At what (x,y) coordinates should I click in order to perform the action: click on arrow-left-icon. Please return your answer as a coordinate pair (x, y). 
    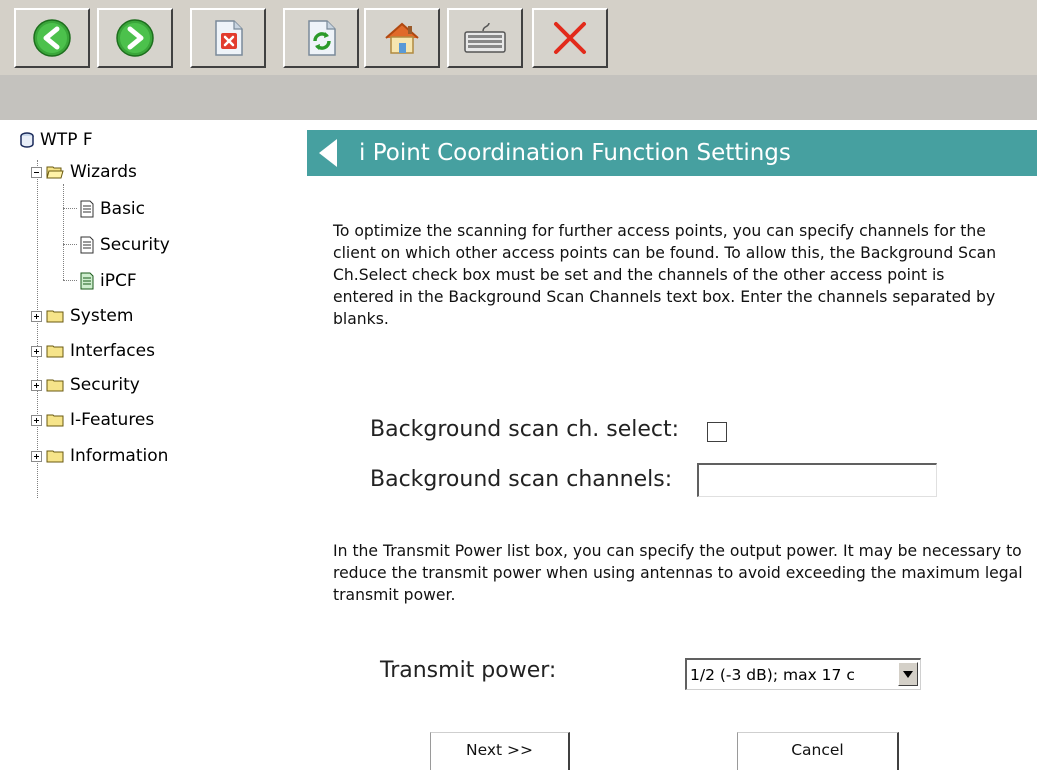
    Looking at the image, I should click on (52, 38).